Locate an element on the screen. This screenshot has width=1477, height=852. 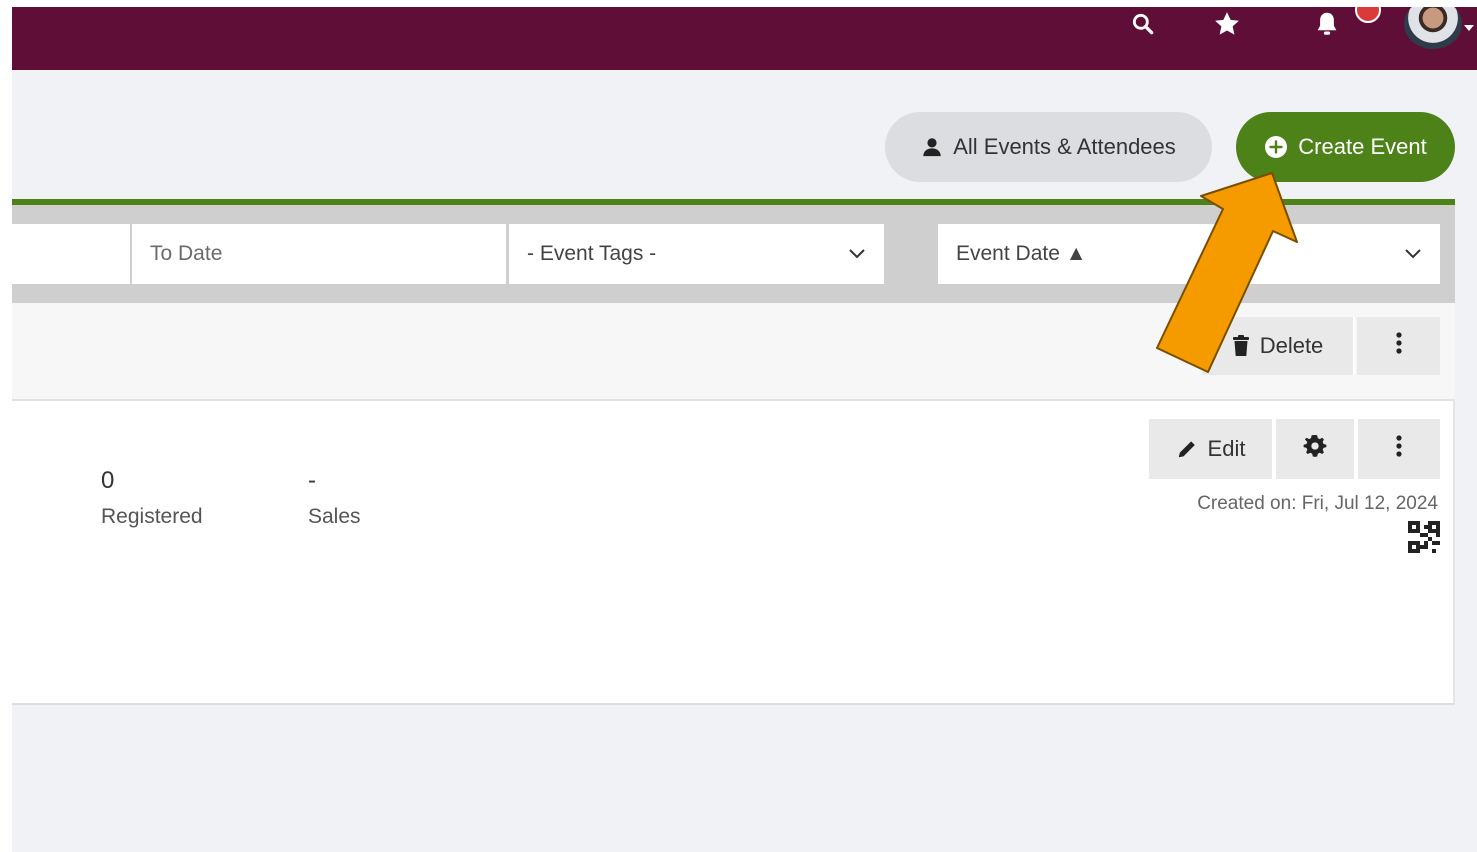
all-events-attendees-button: All Events & Attendees is located at coordinates (1048, 147).